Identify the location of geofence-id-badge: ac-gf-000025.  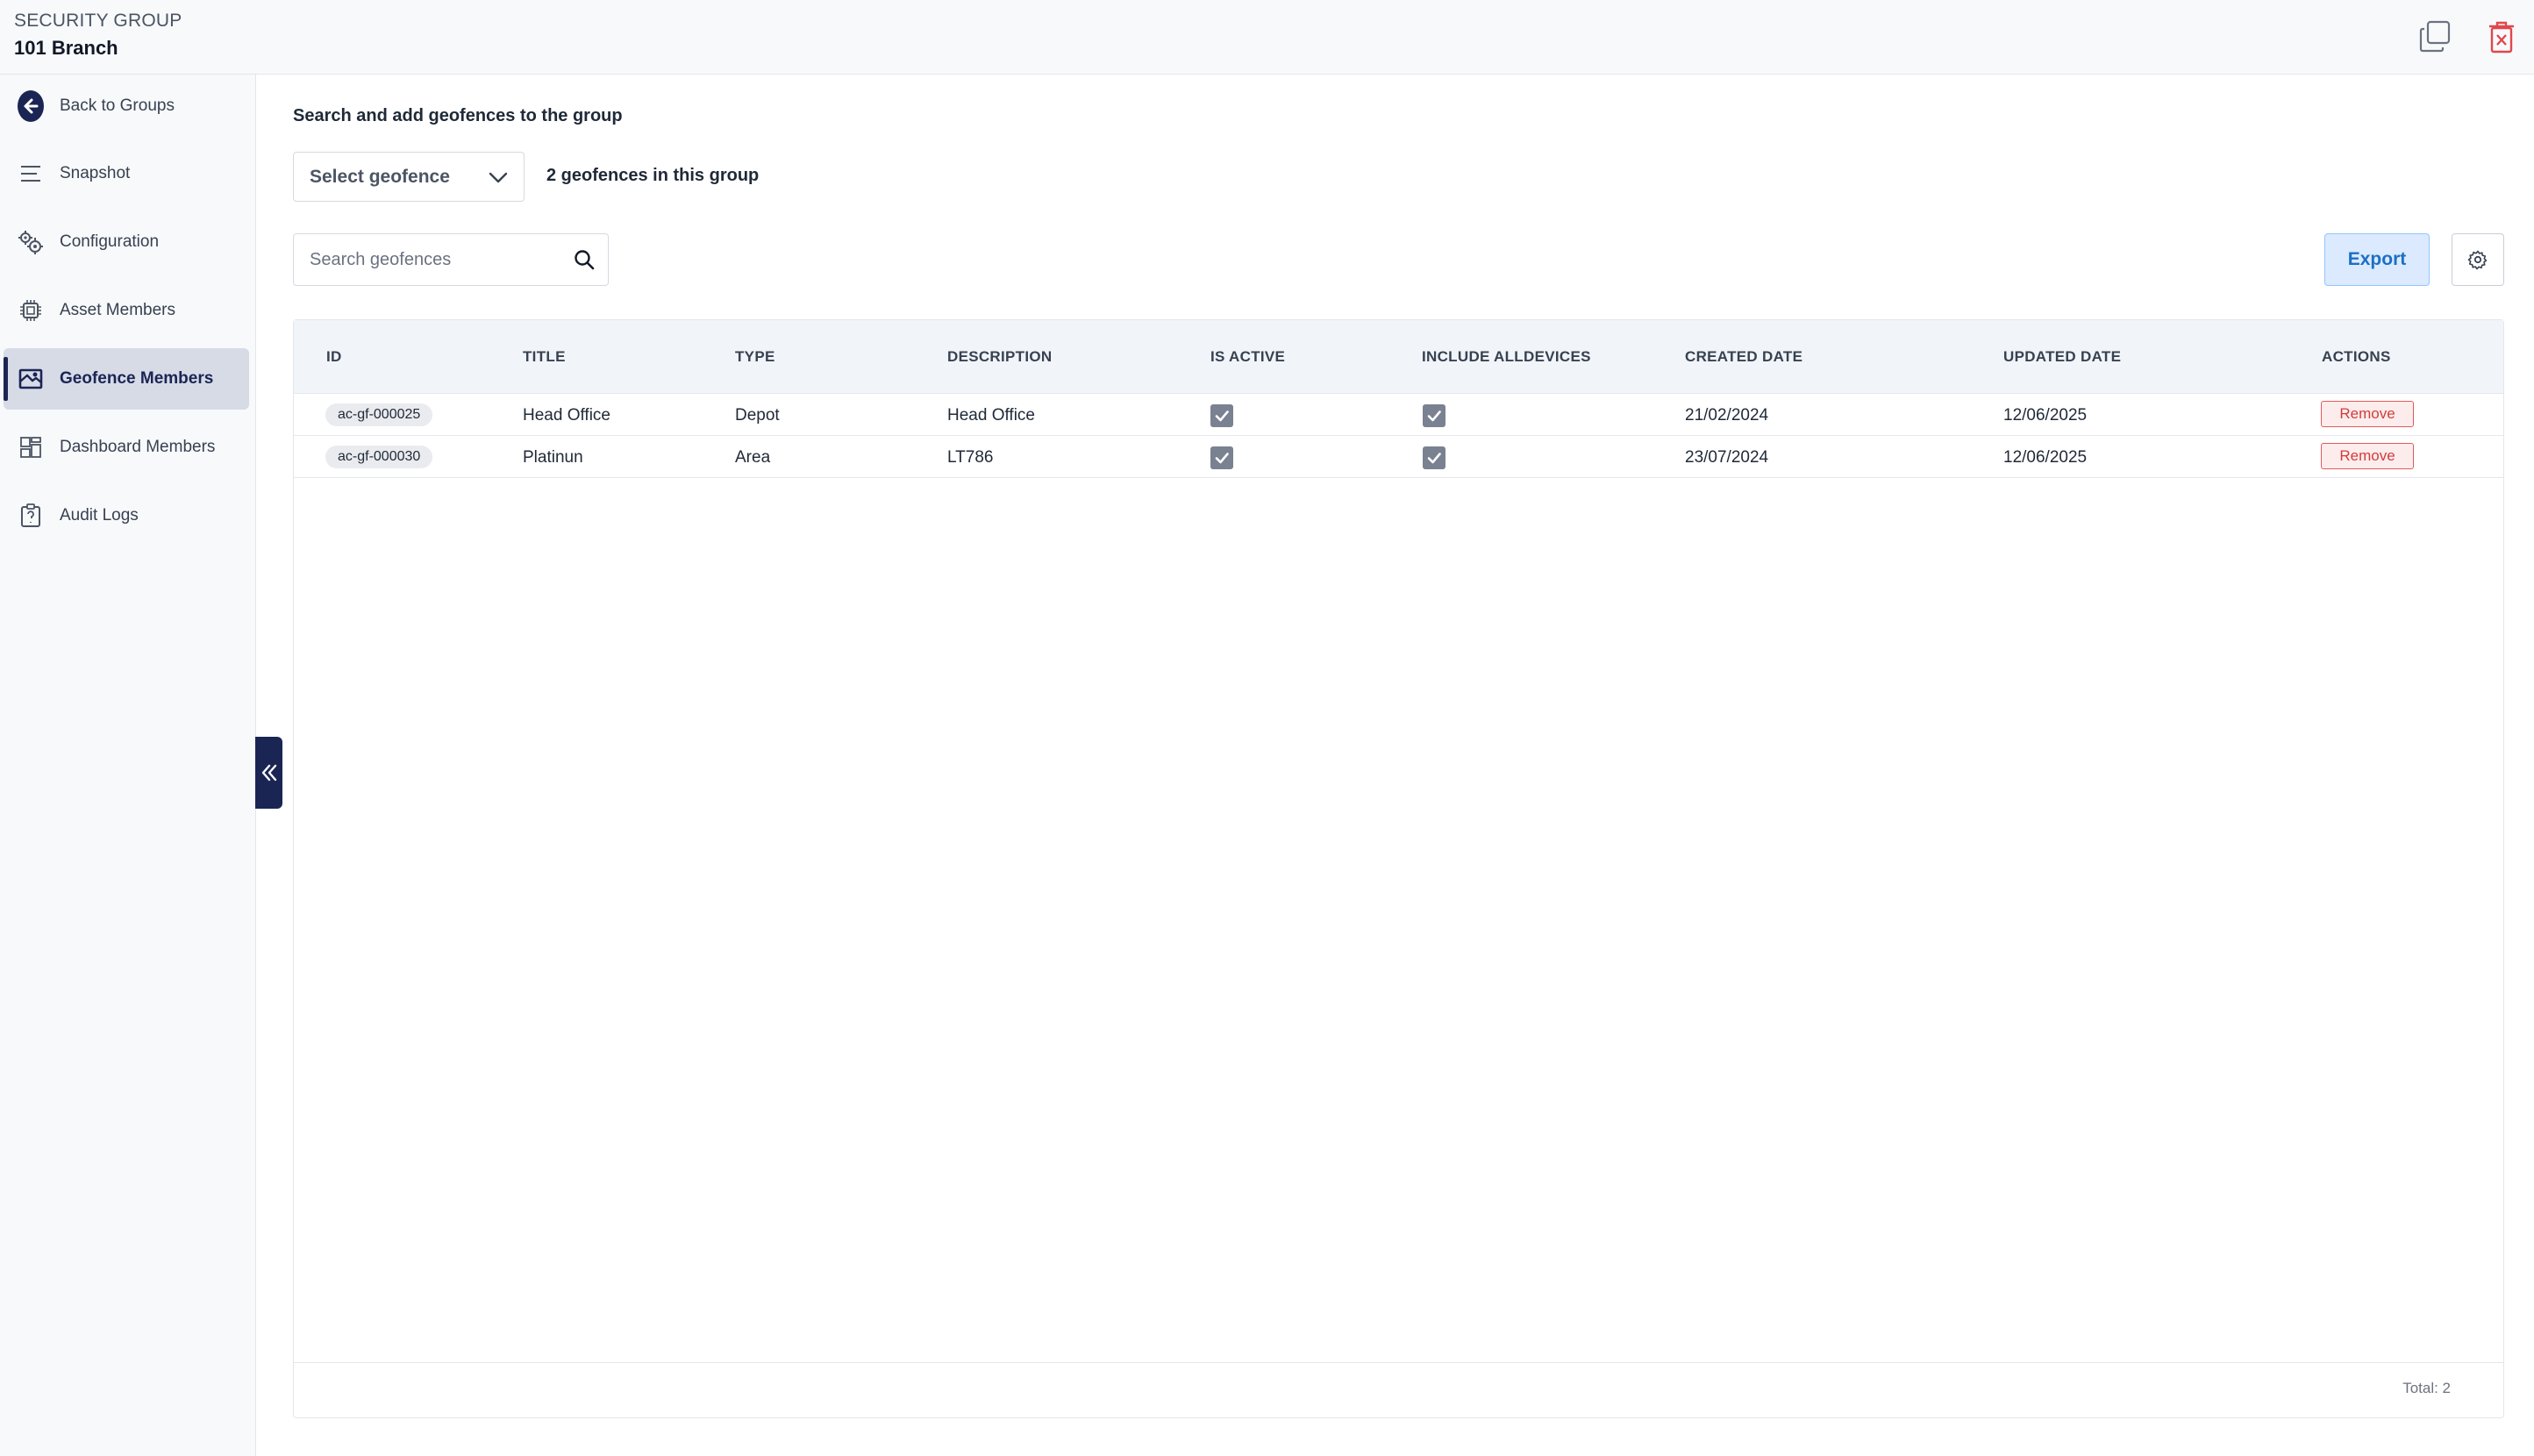
(379, 414).